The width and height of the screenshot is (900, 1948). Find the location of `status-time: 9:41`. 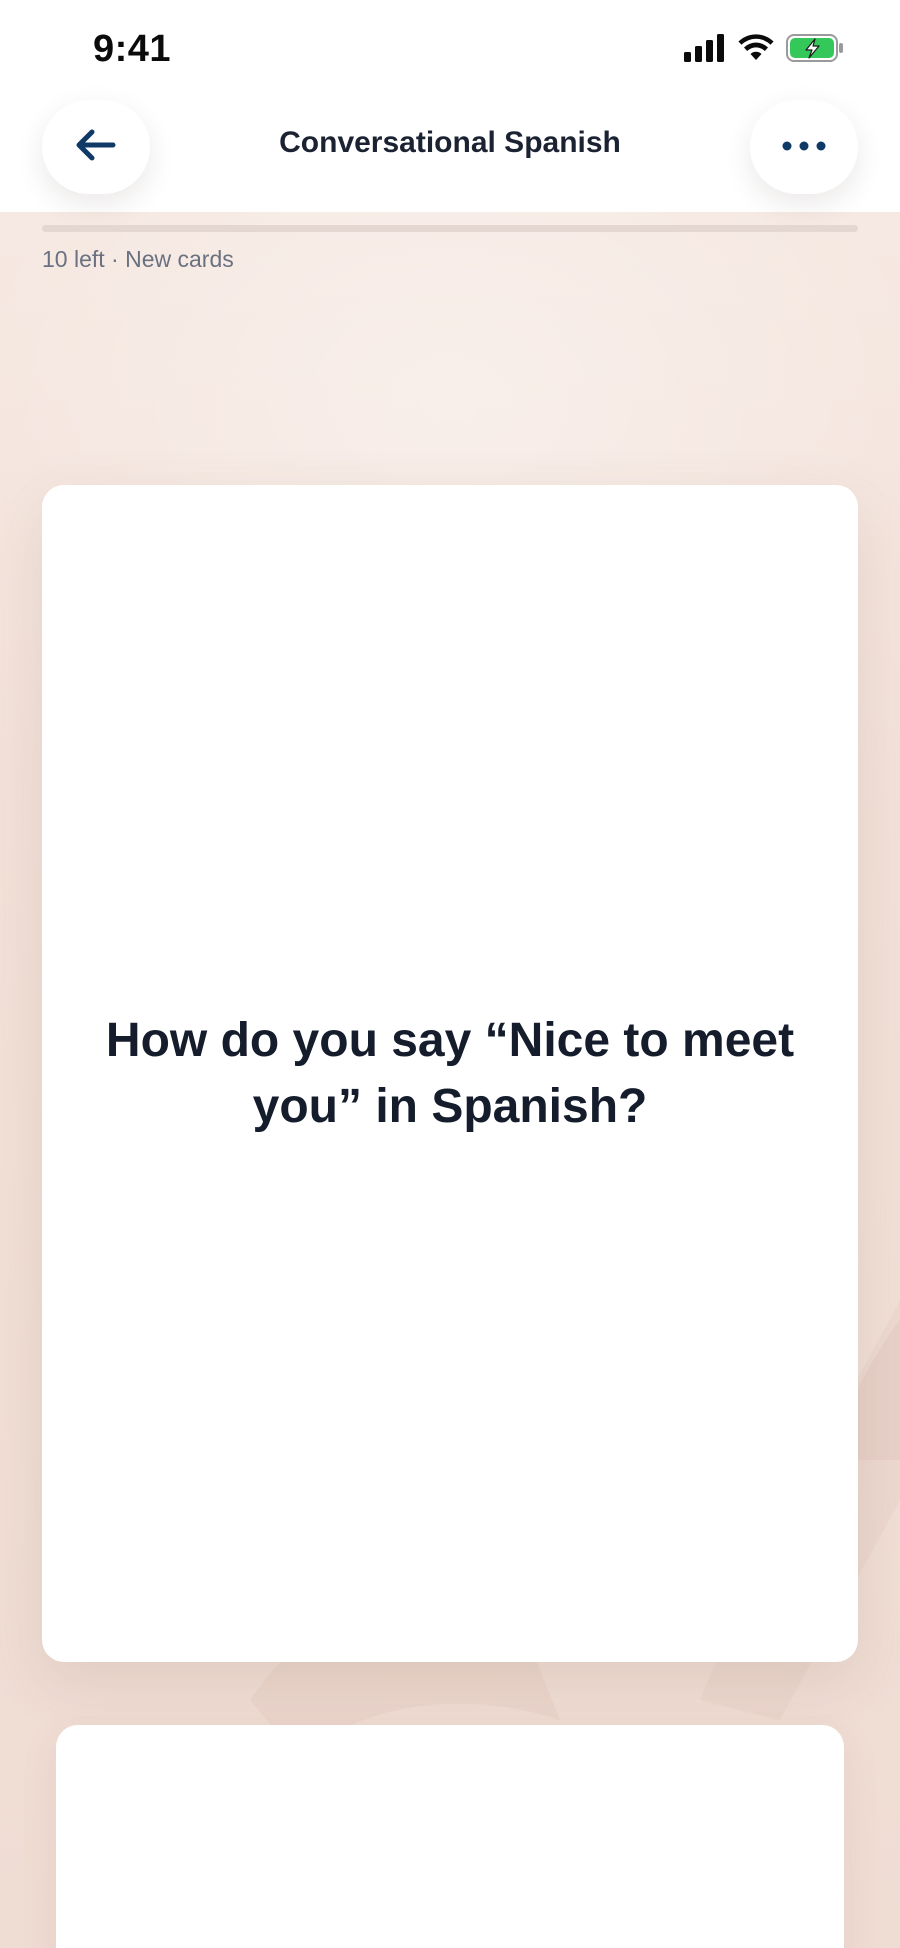

status-time: 9:41 is located at coordinates (132, 49).